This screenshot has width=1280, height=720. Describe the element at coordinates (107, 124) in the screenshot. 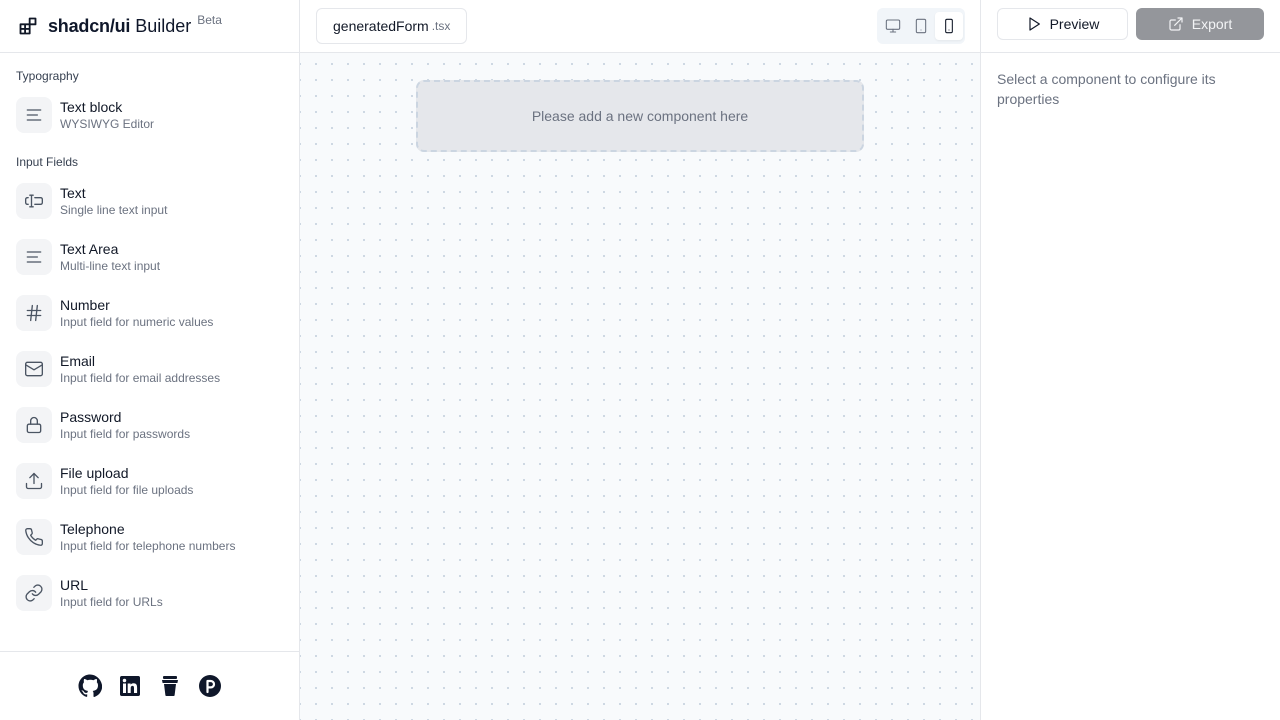

I see `sidebar-item-desc: WYSIWYG Editor` at that location.